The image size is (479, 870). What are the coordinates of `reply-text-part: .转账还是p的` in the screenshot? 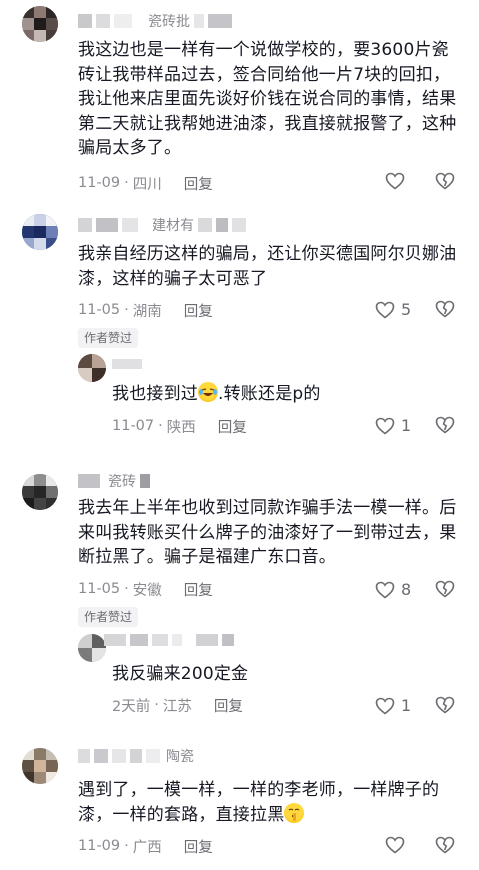 It's located at (269, 394).